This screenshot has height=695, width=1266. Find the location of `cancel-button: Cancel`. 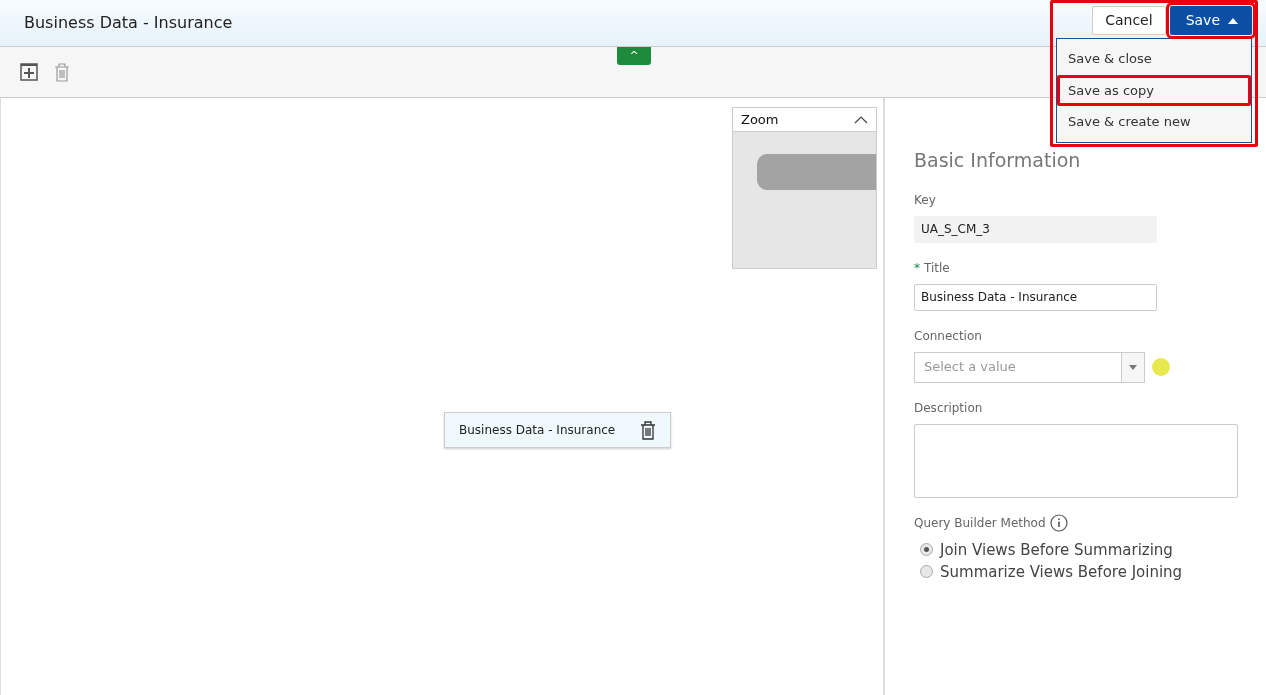

cancel-button: Cancel is located at coordinates (1129, 20).